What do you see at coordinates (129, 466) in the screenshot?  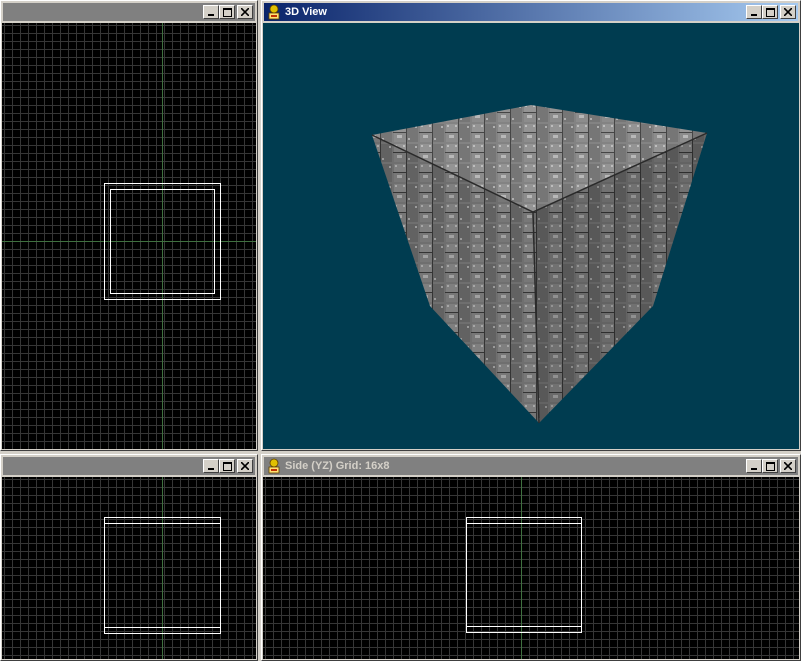 I see `bottom-left-title-bar` at bounding box center [129, 466].